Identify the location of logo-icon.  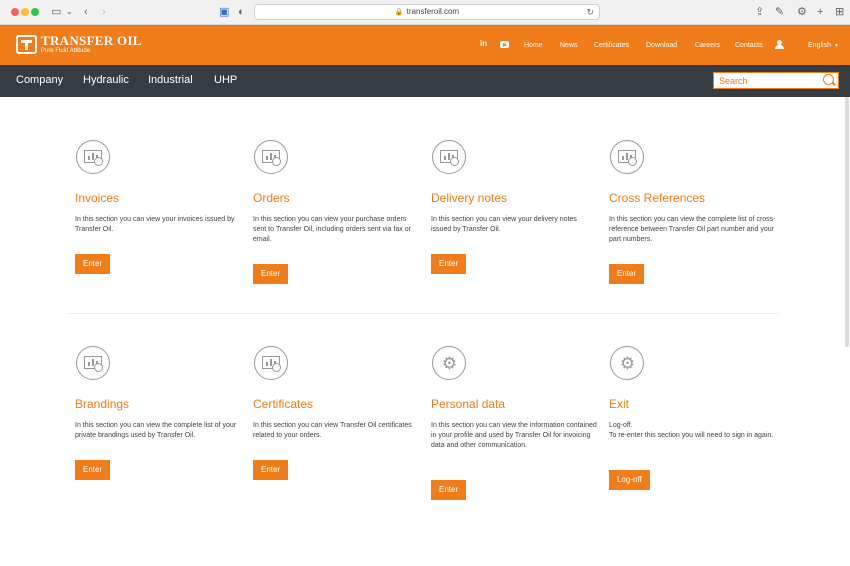
(26, 44).